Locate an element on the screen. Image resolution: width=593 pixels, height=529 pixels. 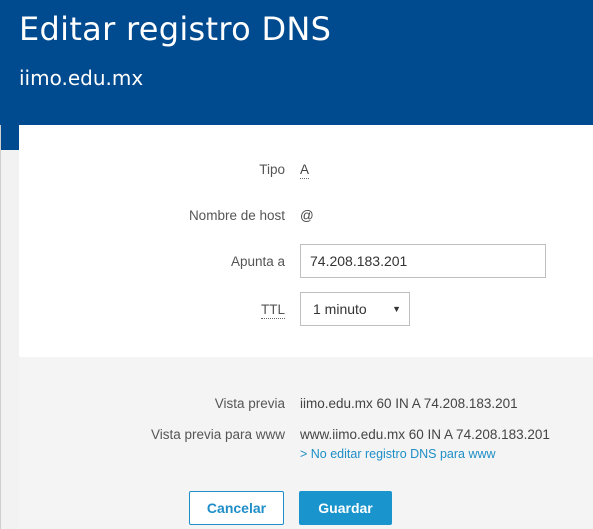
www-preview-label: Vista previa para www is located at coordinates (217, 434).